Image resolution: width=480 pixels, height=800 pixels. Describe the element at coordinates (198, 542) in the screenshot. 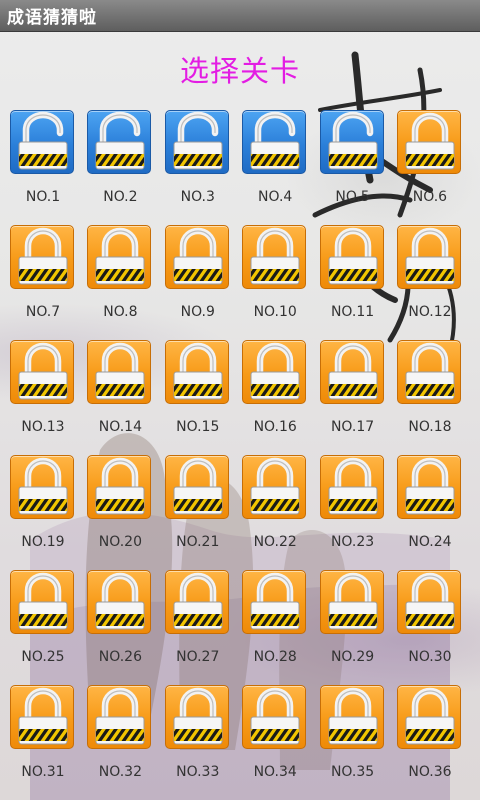

I see `level-label: NO.21` at that location.